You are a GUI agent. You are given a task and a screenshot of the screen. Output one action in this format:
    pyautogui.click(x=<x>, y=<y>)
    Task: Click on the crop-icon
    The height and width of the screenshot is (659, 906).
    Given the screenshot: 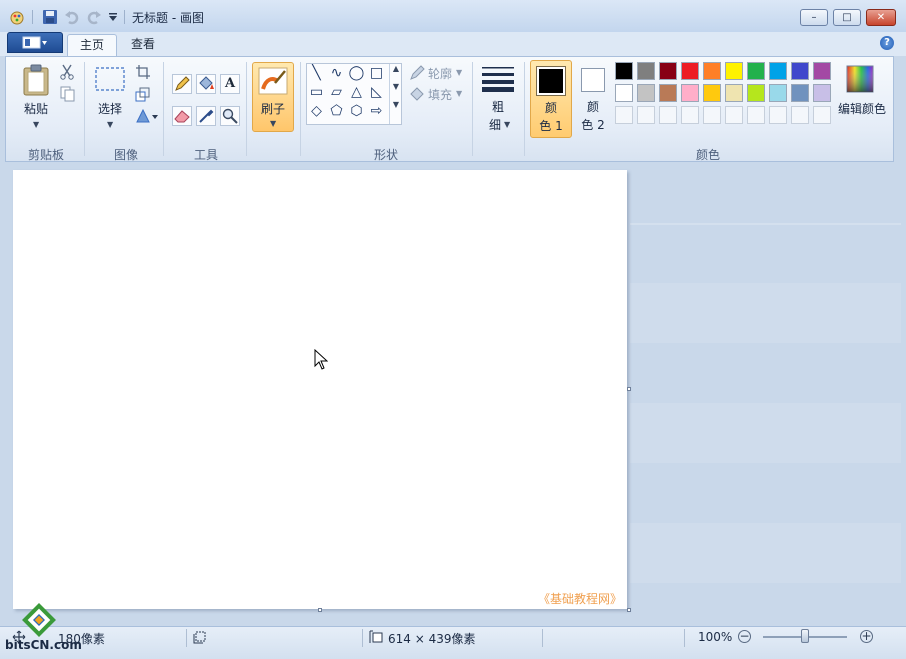 What is the action you would take?
    pyautogui.click(x=143, y=72)
    